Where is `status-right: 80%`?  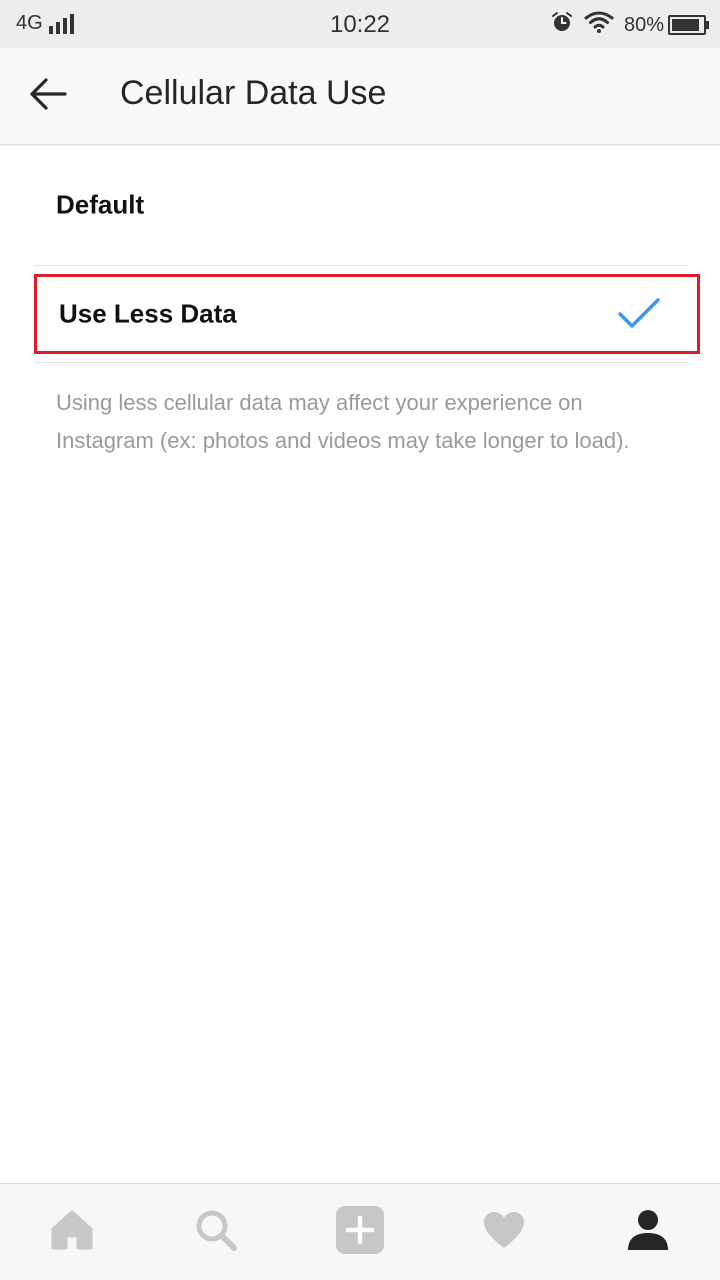
status-right: 80% is located at coordinates (624, 25).